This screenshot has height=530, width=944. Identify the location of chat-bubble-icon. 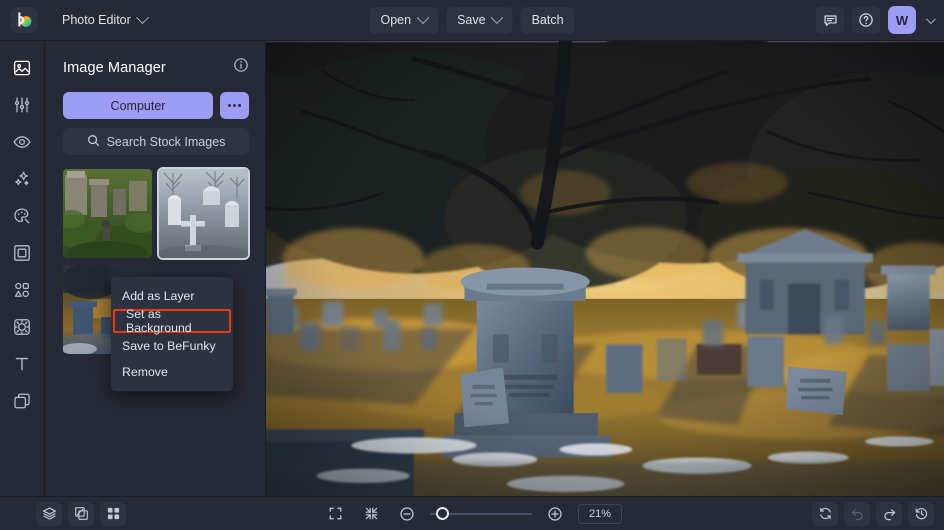
(830, 20).